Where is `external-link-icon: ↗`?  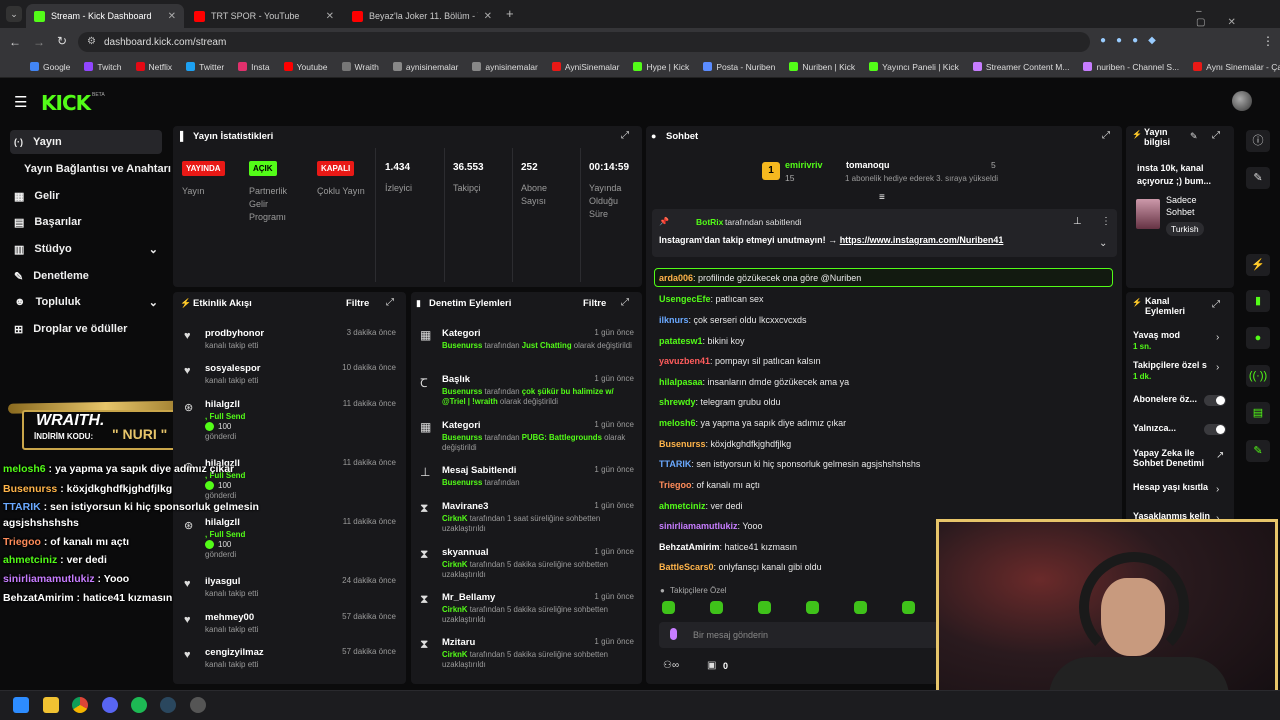 external-link-icon: ↗ is located at coordinates (1220, 455).